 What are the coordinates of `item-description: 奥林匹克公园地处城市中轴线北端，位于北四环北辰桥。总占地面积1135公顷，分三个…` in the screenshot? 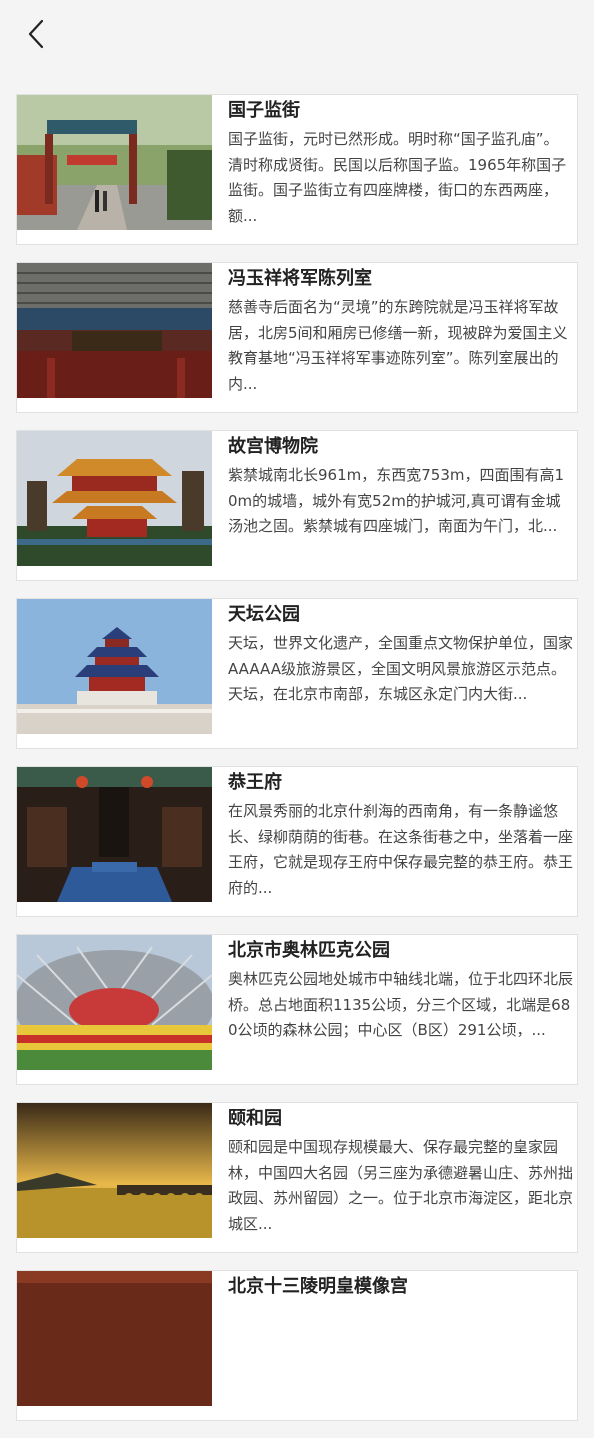 It's located at (400, 1004).